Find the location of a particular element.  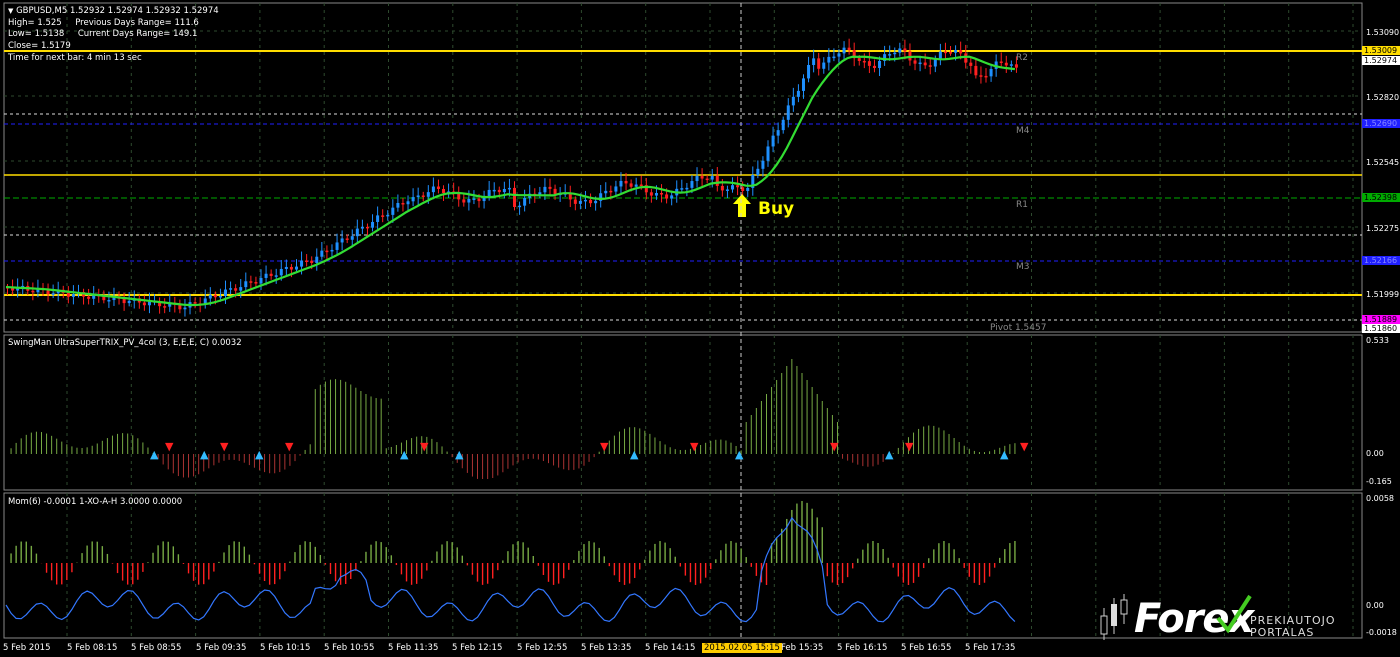

time-label: 5 Feb 12:15 is located at coordinates (477, 648).